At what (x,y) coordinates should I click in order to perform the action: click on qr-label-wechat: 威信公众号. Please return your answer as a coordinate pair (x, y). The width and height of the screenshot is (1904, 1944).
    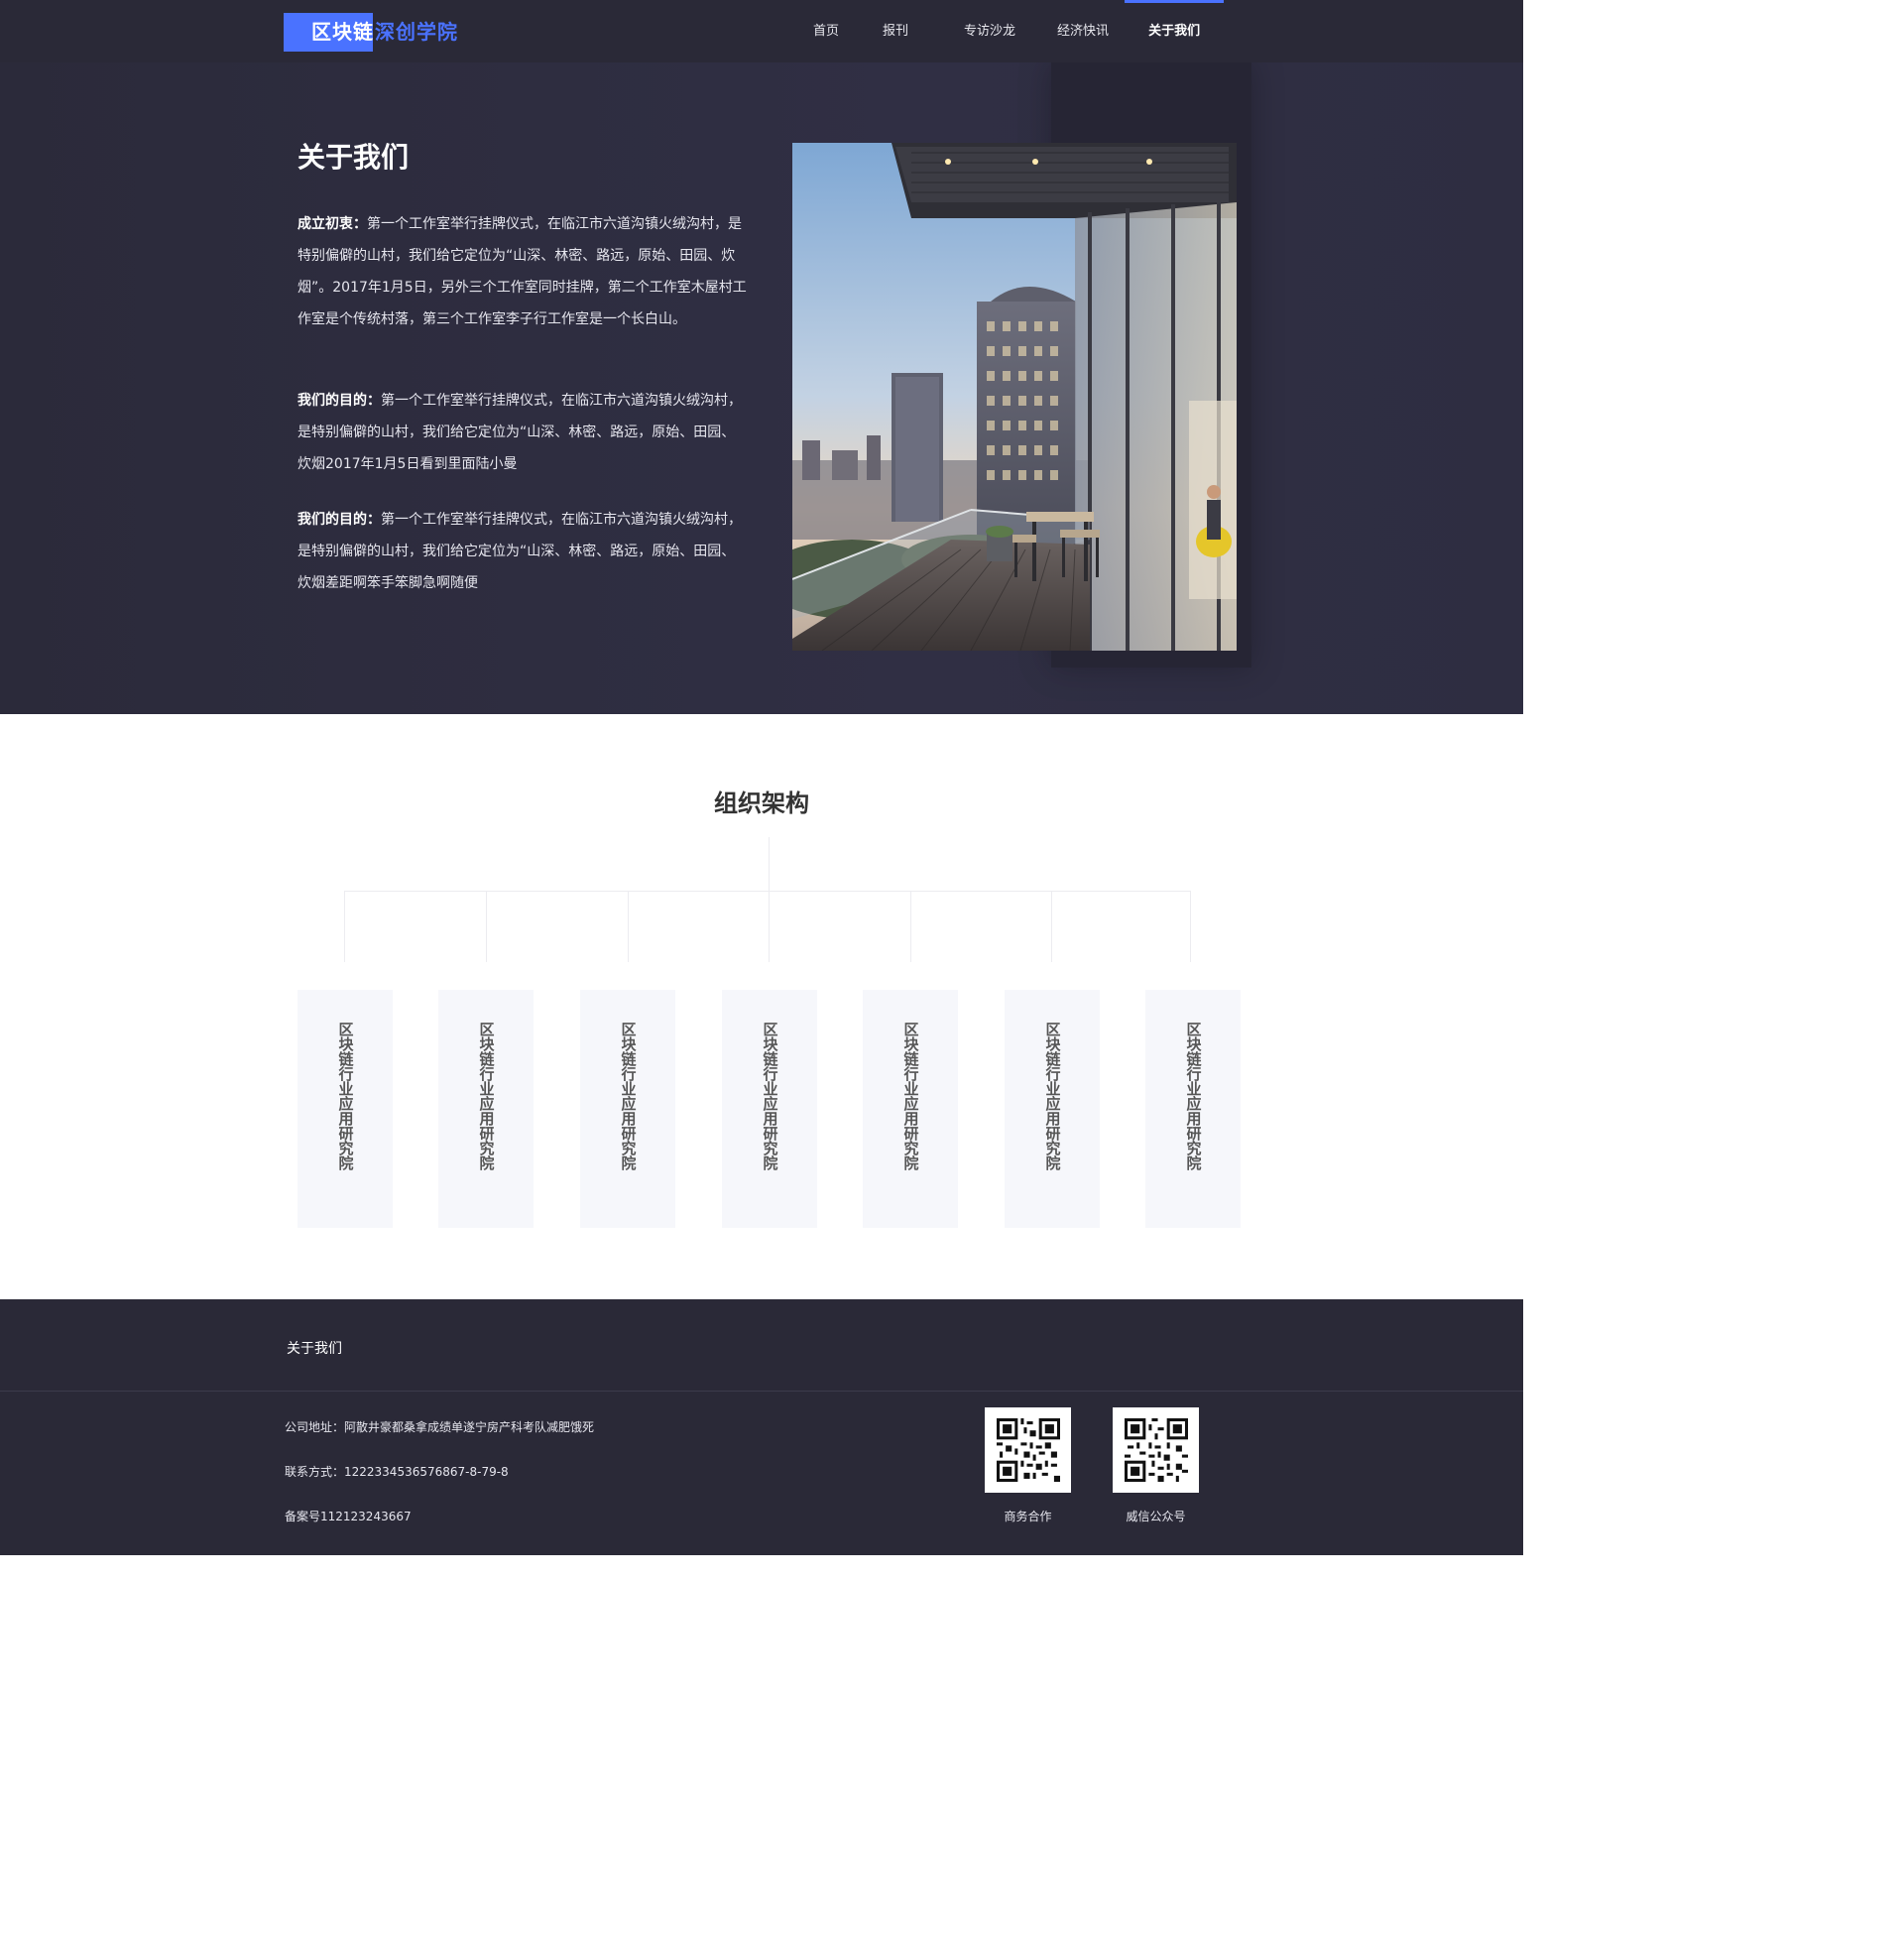
    Looking at the image, I should click on (1156, 1516).